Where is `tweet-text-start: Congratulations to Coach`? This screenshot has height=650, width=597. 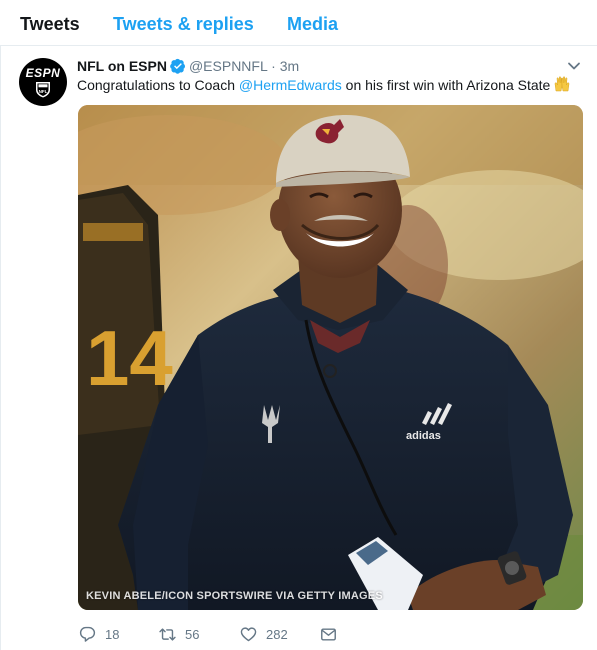
tweet-text-start: Congratulations to Coach is located at coordinates (158, 85).